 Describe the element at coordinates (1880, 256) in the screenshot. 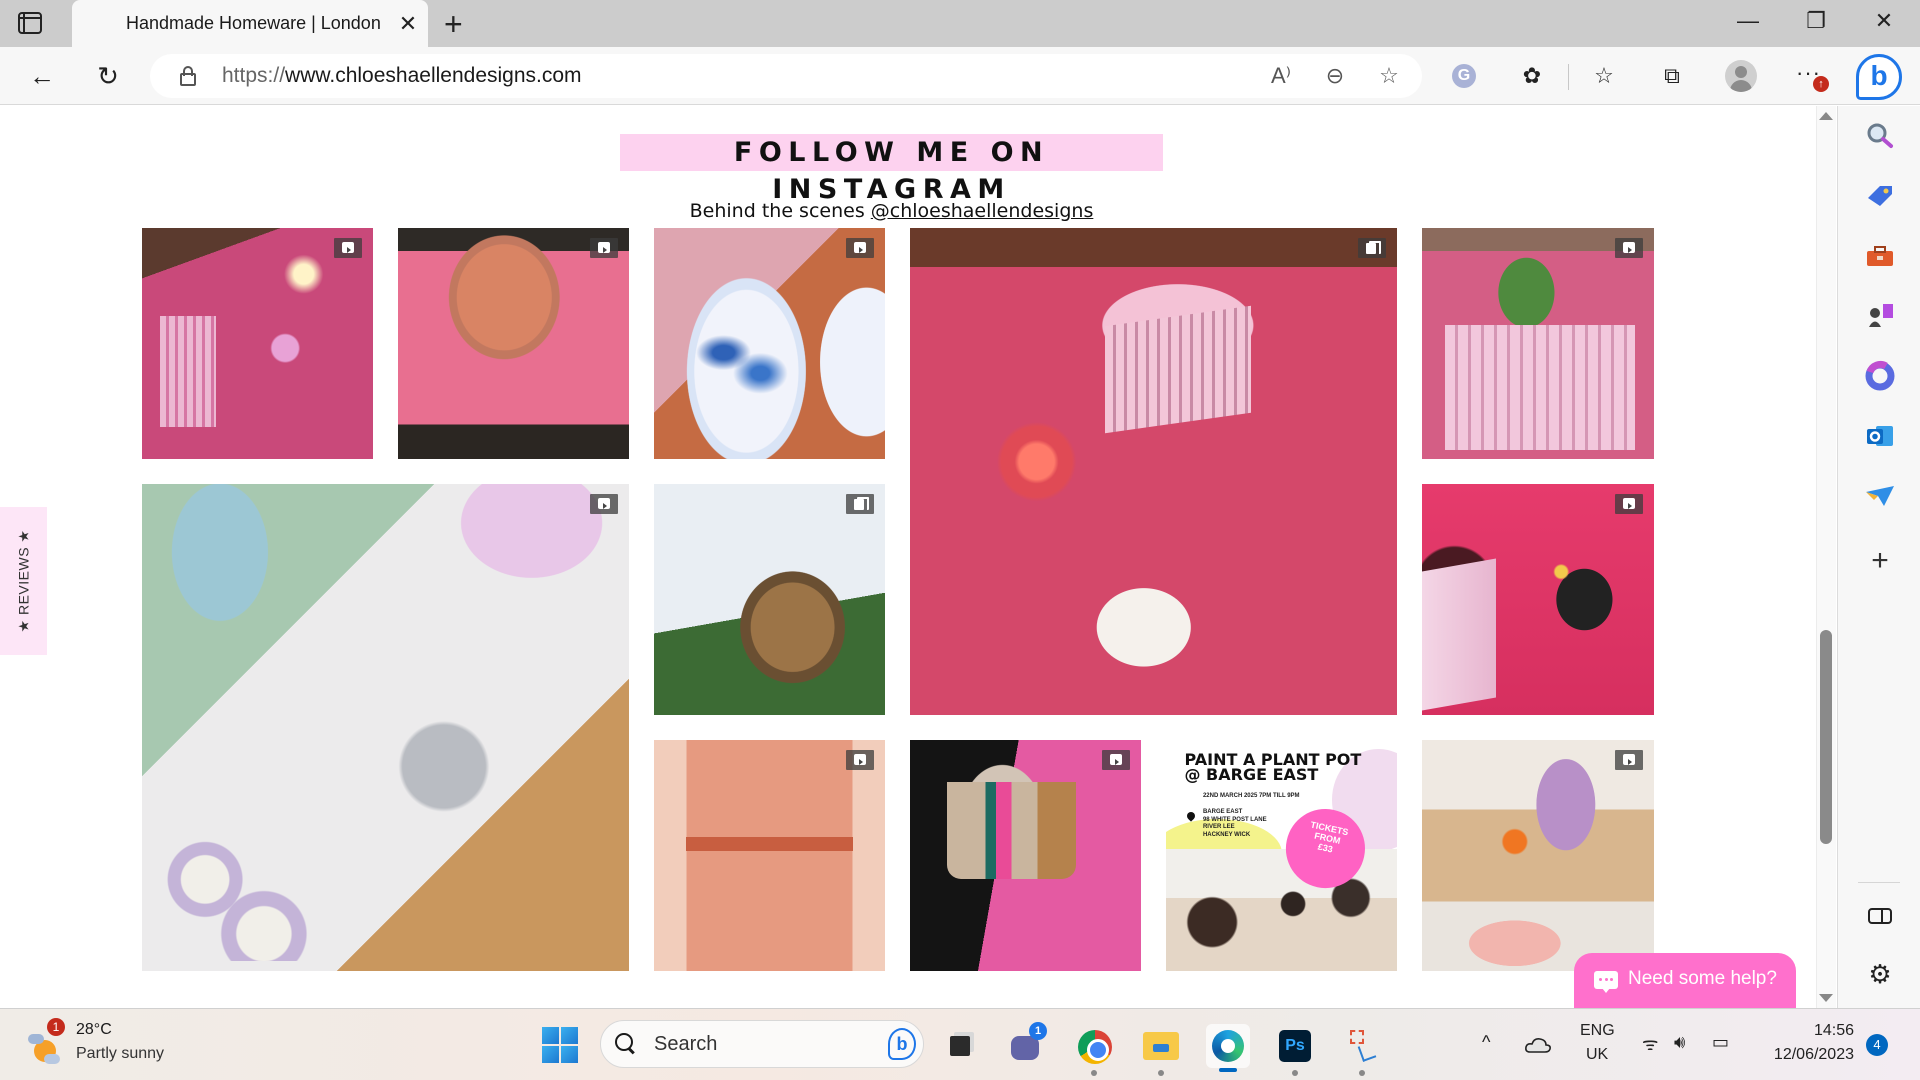

I see `sidebar-tools-icon` at that location.